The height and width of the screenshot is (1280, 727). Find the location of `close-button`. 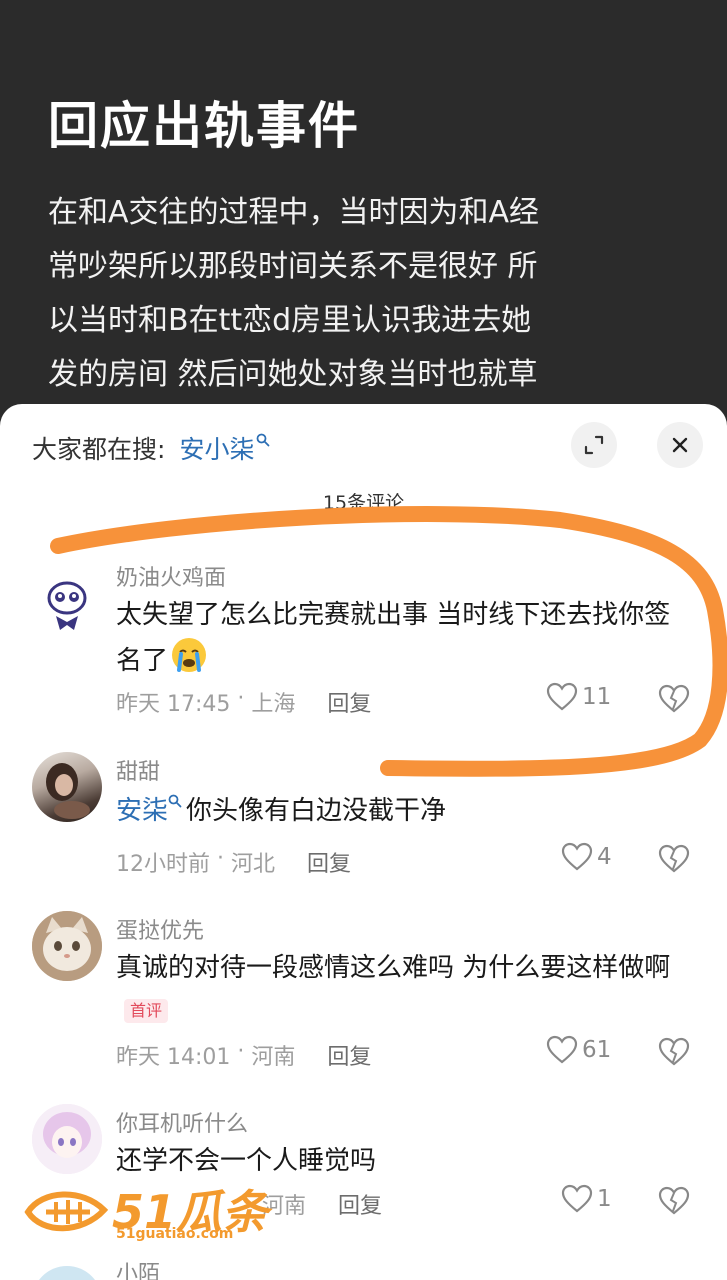

close-button is located at coordinates (680, 445).